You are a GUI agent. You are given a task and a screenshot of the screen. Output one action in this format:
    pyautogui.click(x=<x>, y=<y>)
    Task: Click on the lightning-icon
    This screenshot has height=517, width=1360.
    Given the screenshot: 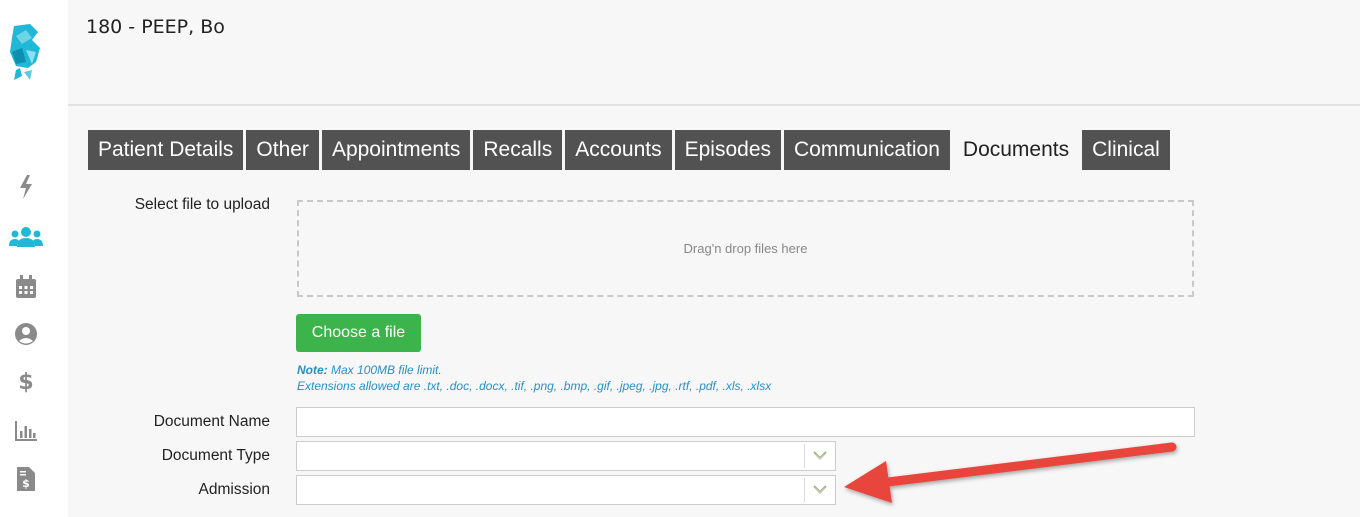 What is the action you would take?
    pyautogui.click(x=26, y=187)
    